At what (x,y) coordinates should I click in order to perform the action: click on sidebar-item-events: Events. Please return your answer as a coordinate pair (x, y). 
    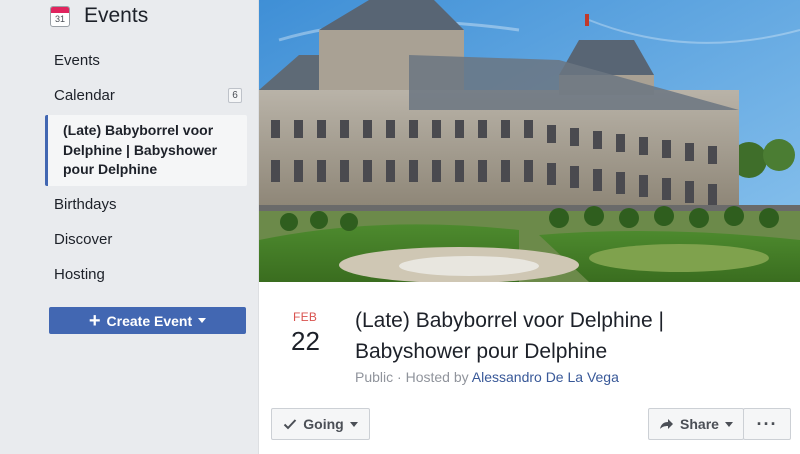
    Looking at the image, I should click on (77, 60).